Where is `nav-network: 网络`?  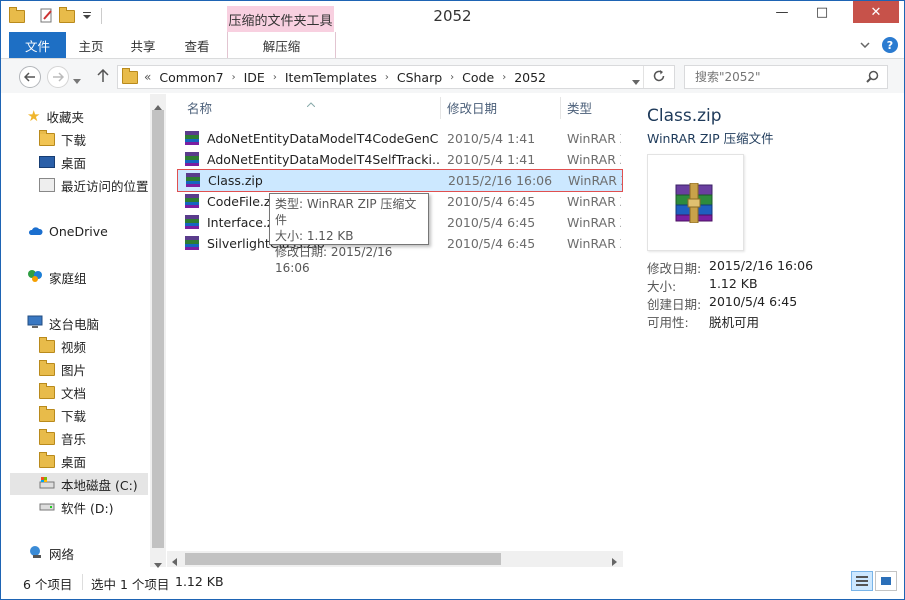
nav-network: 网络 is located at coordinates (50, 553).